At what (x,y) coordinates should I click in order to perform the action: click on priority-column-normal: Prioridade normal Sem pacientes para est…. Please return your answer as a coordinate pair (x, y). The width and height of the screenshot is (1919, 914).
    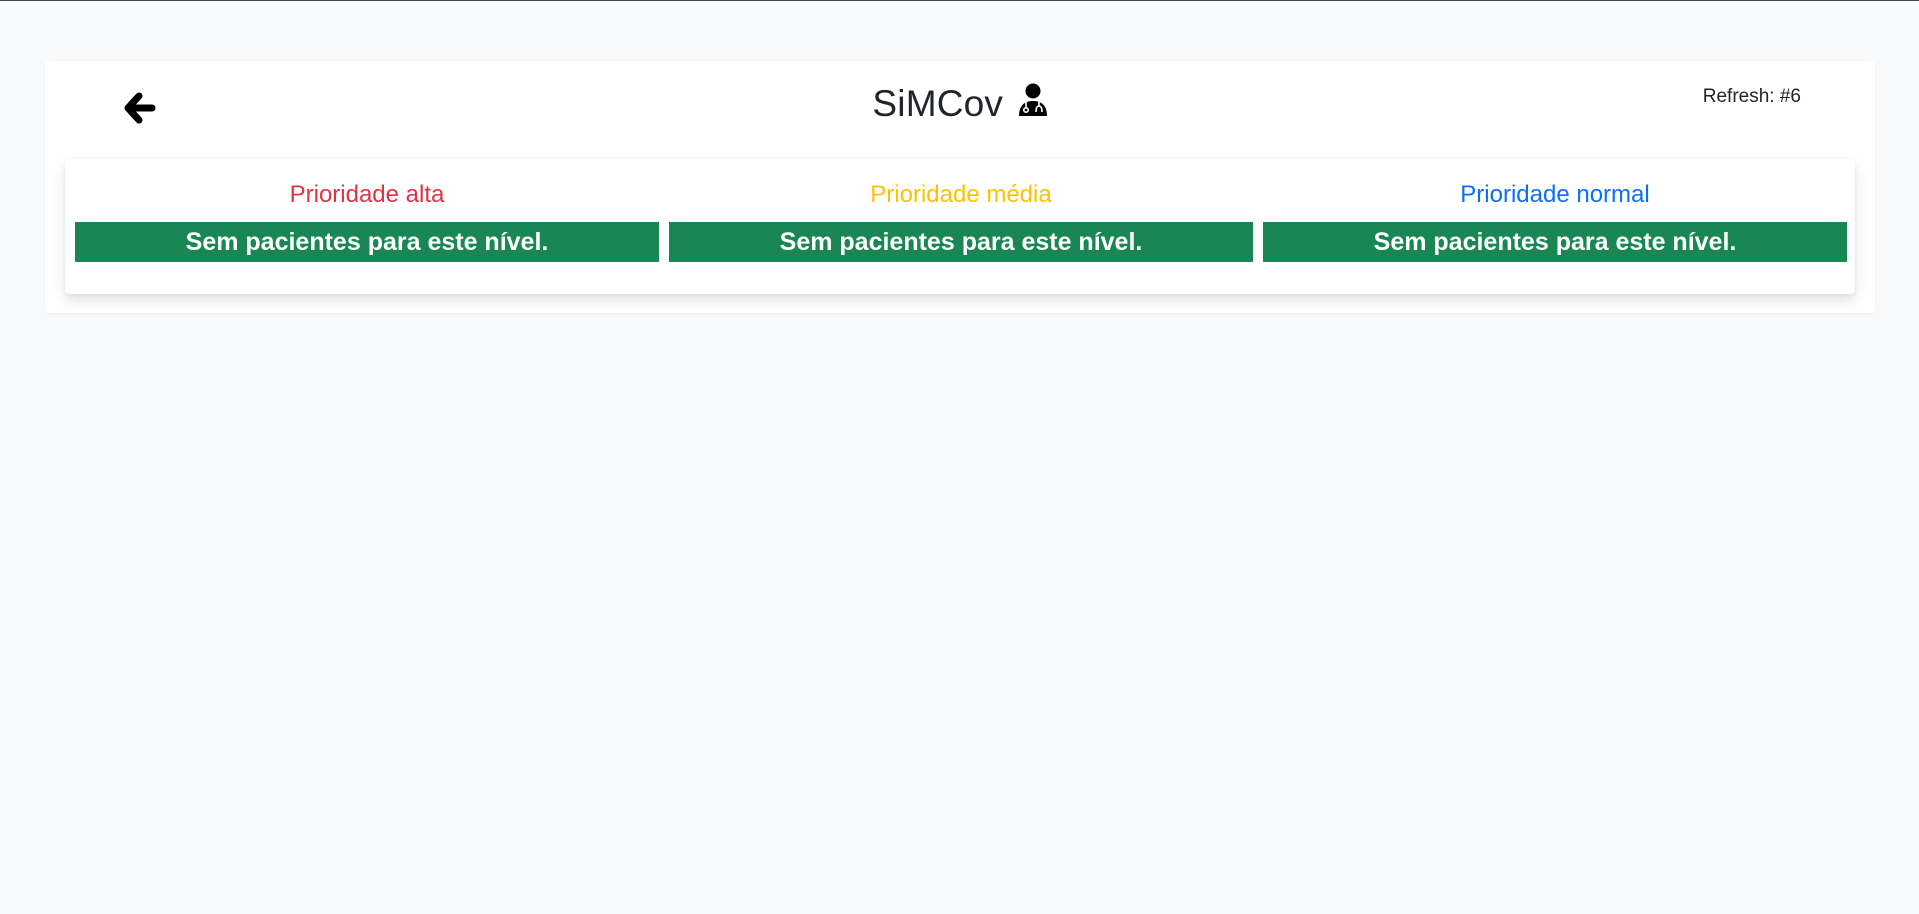
    Looking at the image, I should click on (1555, 210).